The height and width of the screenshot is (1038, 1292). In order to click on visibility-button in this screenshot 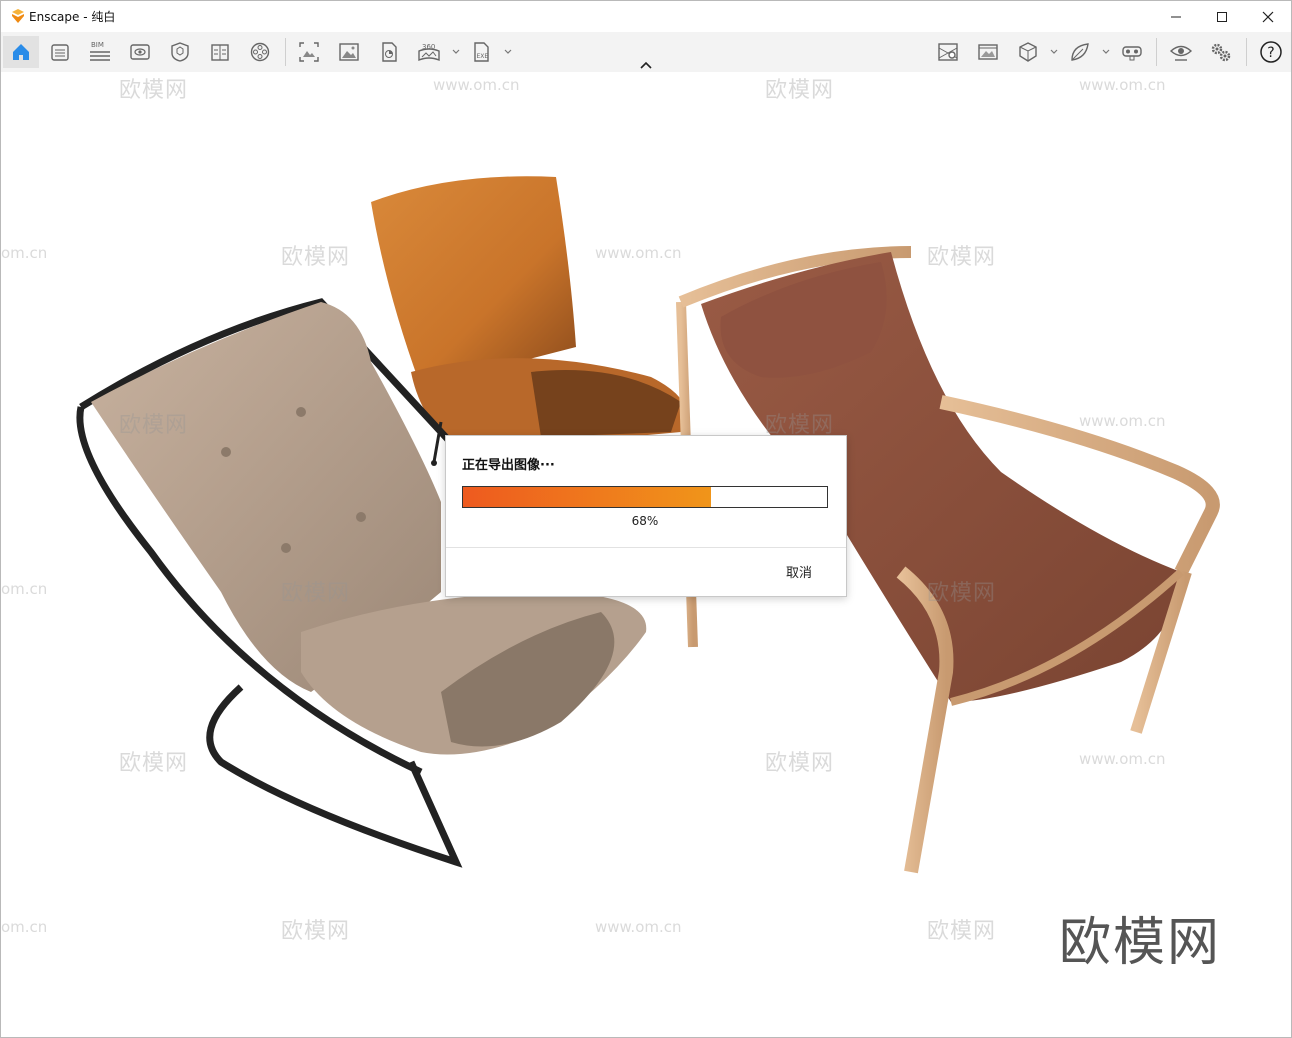, I will do `click(1181, 52)`.